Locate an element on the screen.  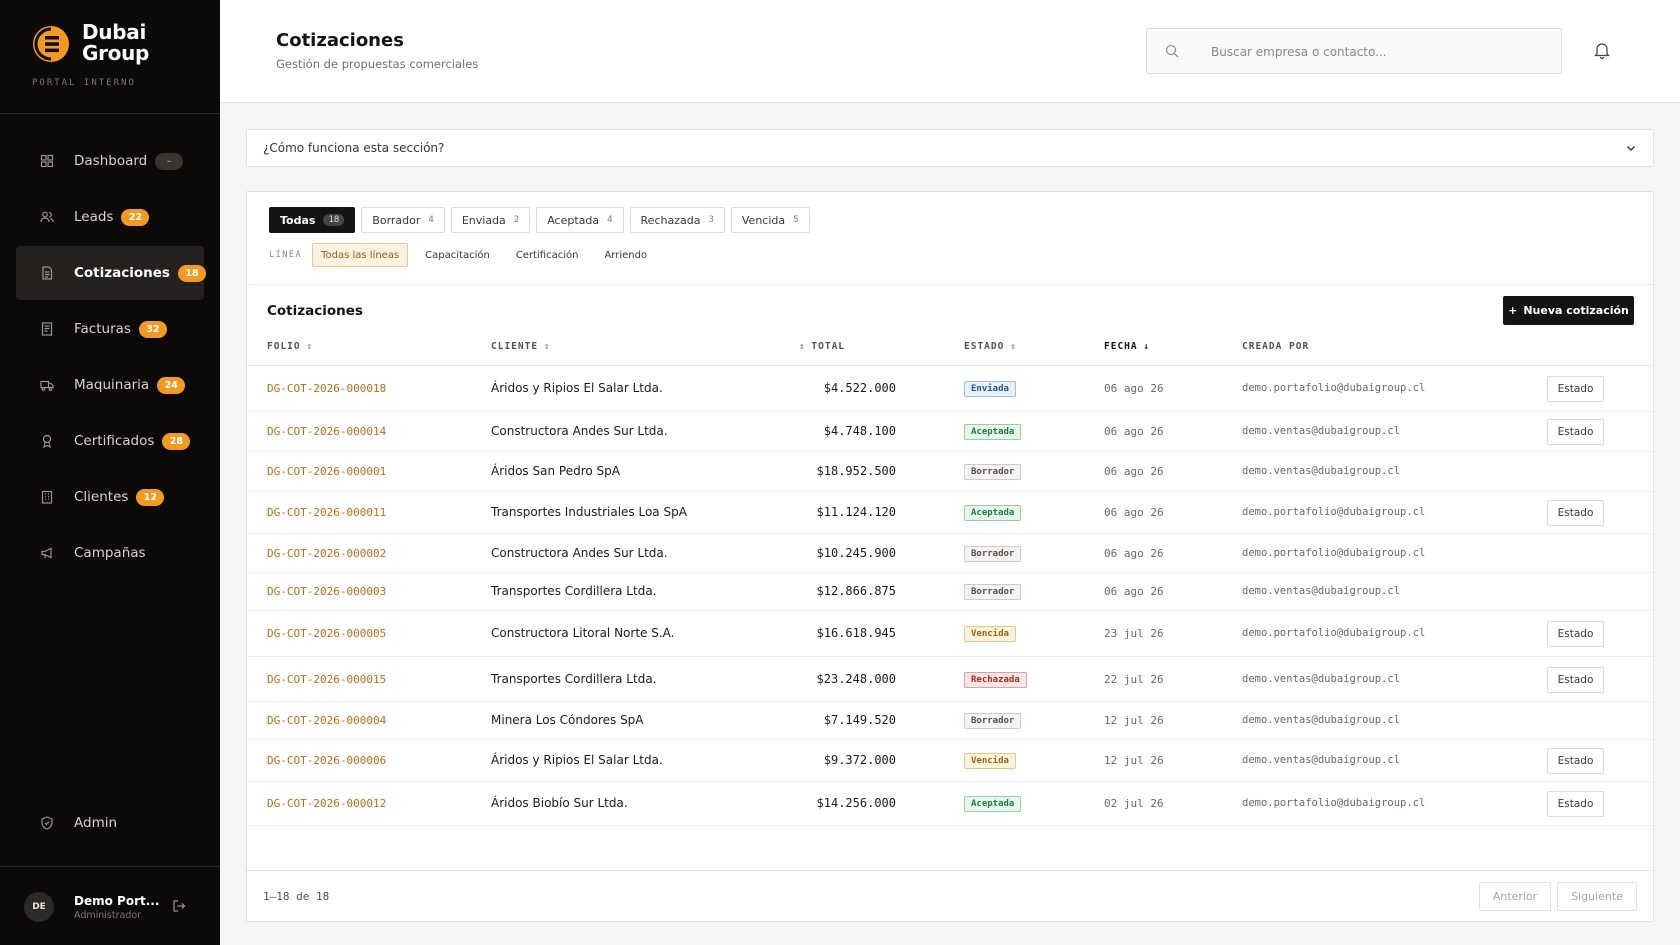
sidebar-item-dashboard: Dashboard – is located at coordinates (110, 161).